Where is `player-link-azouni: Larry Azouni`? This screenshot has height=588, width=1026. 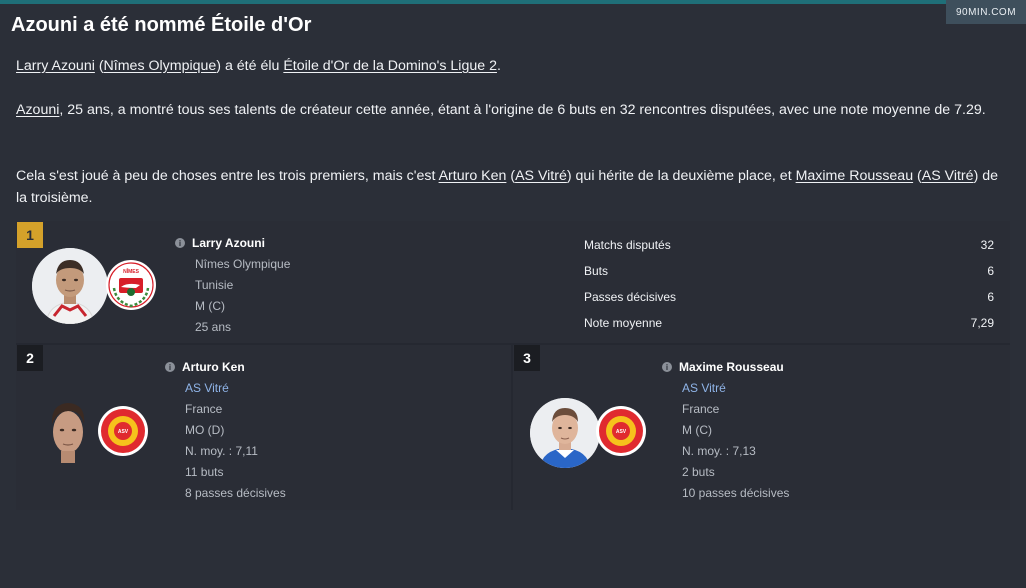
player-link-azouni: Larry Azouni is located at coordinates (55, 66).